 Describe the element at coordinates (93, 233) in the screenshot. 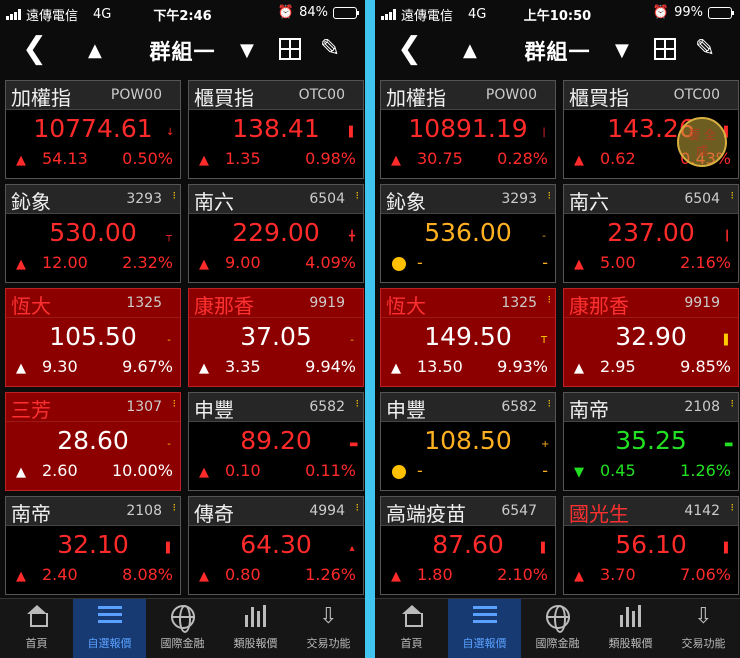

I see `stock-card: 鈊象 3293 ⁝ 530.00 ┬ ▲ 12.00 2.32%` at that location.